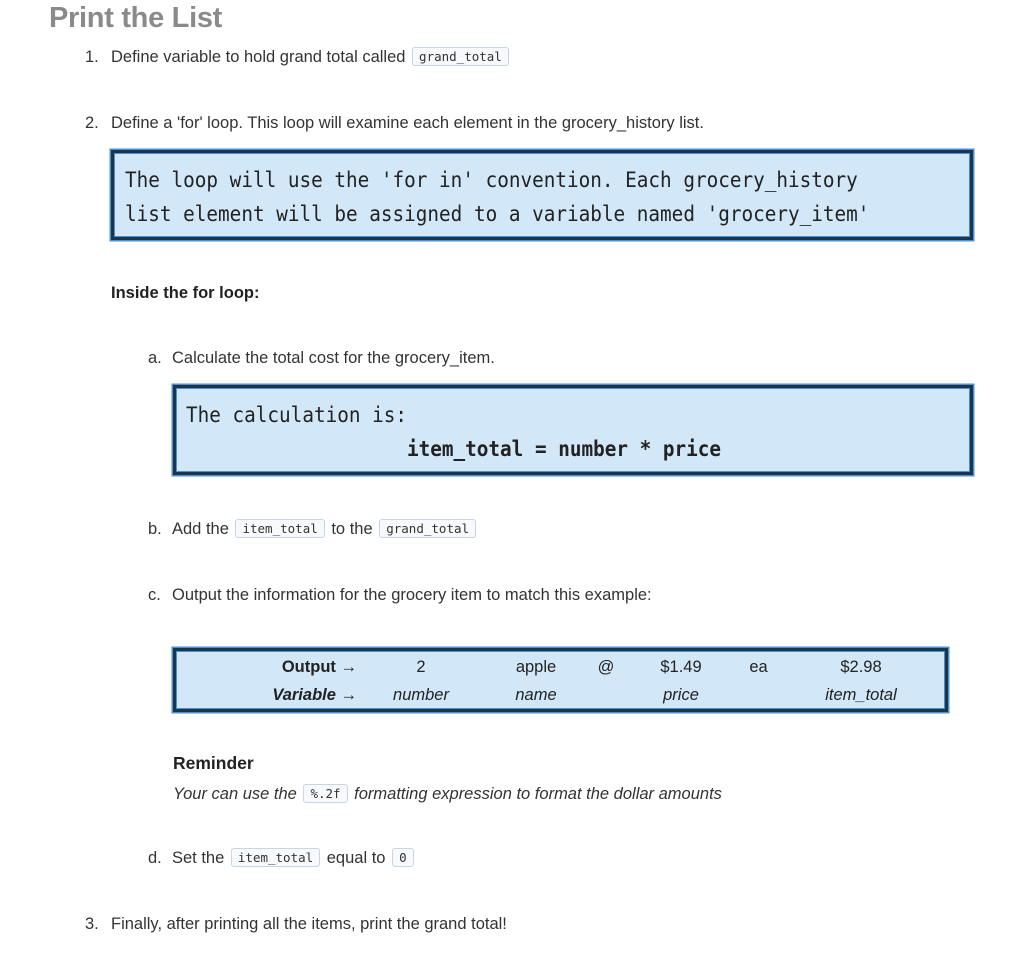 This screenshot has height=966, width=1024. Describe the element at coordinates (154, 595) in the screenshot. I see `substep-letter: c.` at that location.